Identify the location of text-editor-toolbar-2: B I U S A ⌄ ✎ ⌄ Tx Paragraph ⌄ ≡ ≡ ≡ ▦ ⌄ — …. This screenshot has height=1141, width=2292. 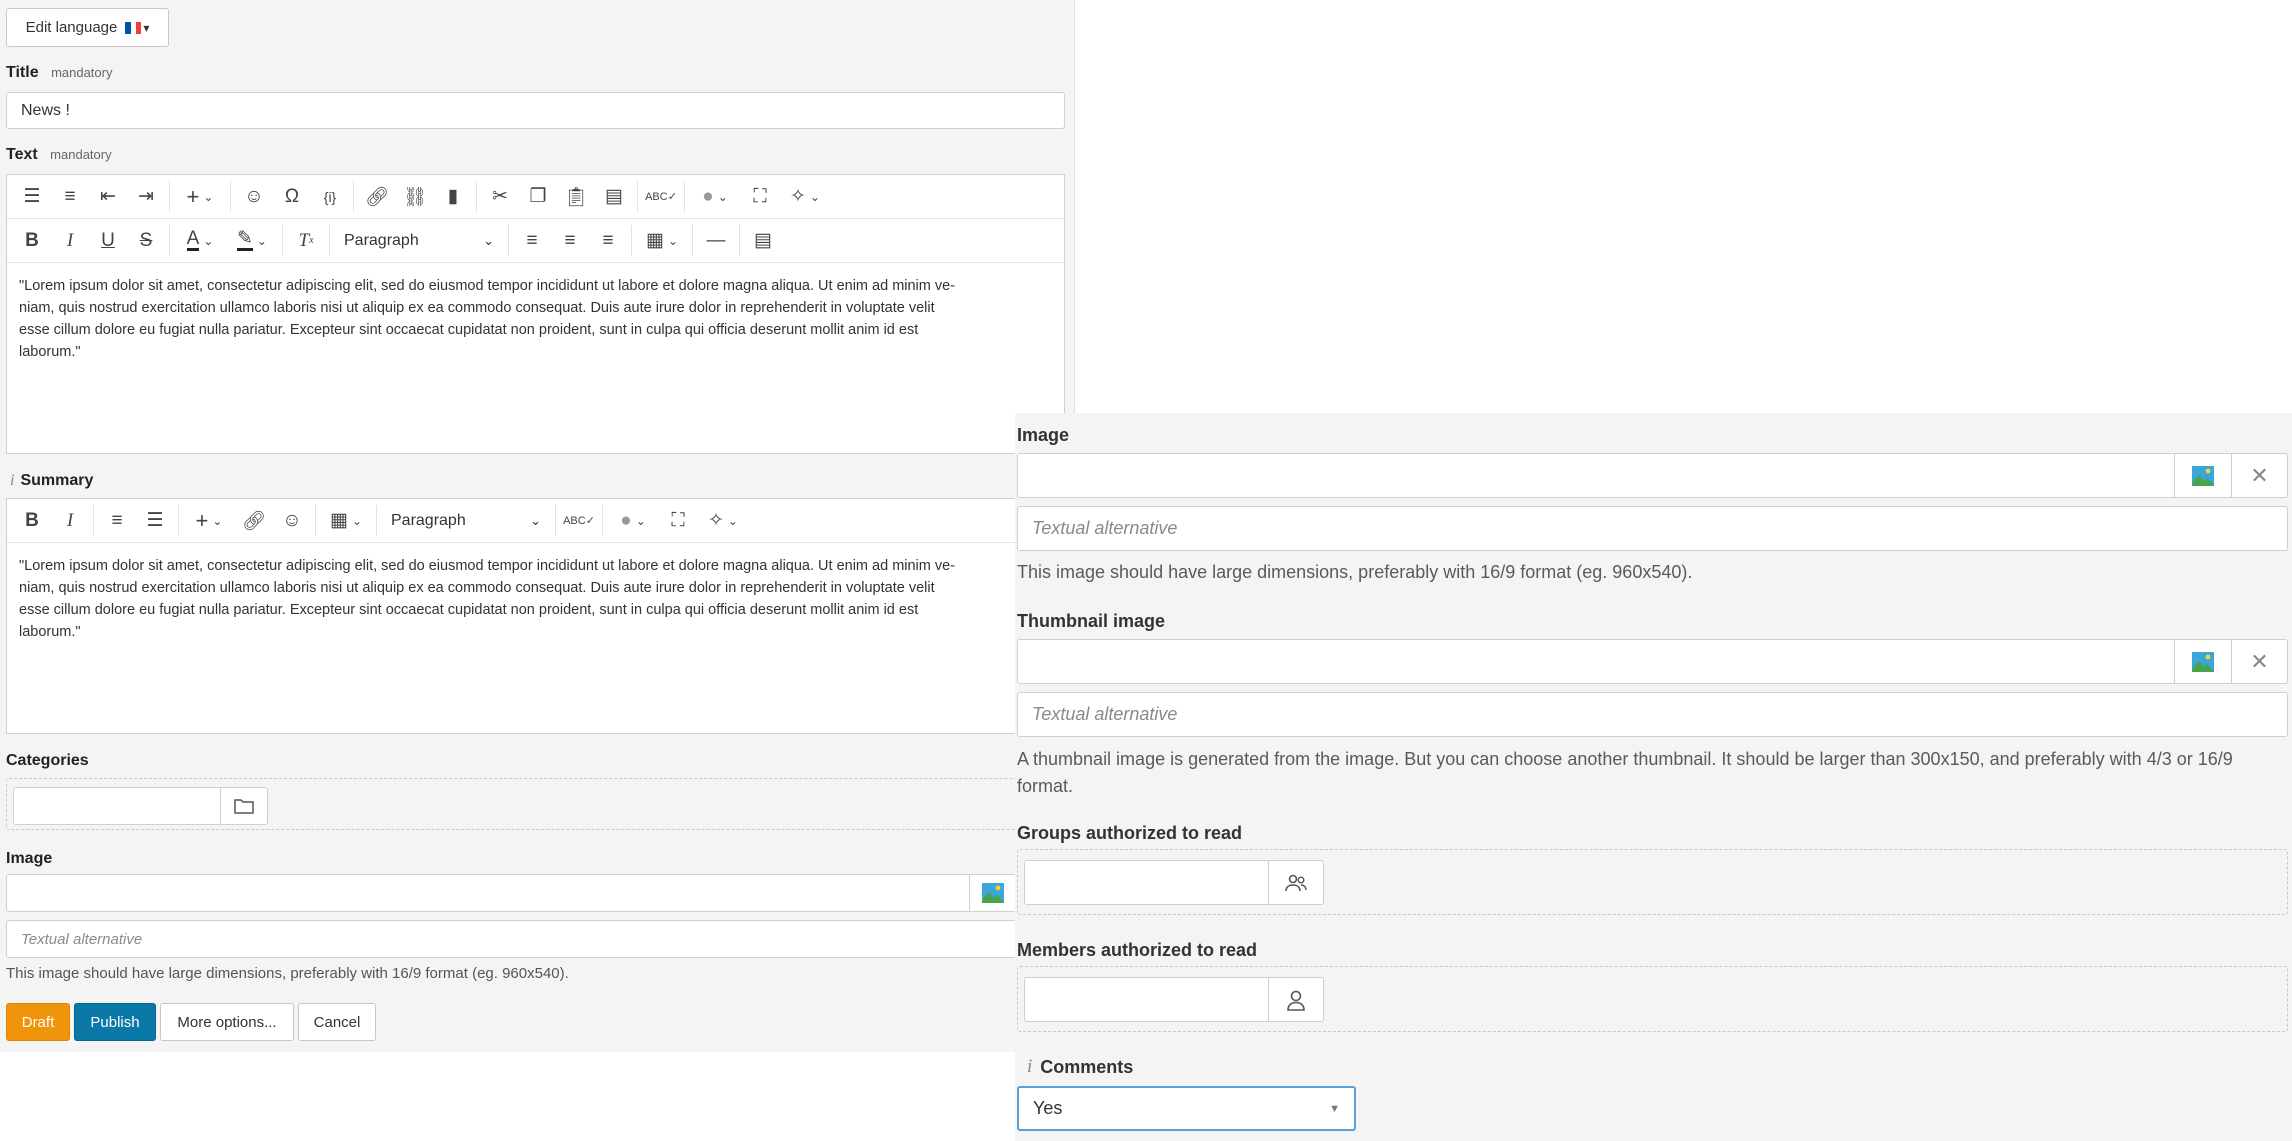
(535, 241).